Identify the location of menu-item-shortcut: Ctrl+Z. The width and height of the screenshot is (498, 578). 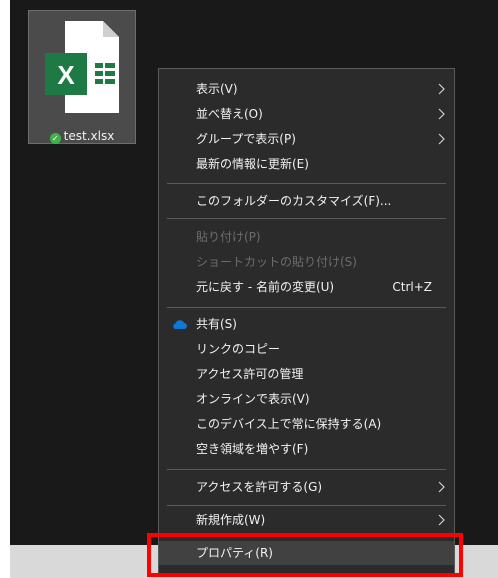
(412, 287).